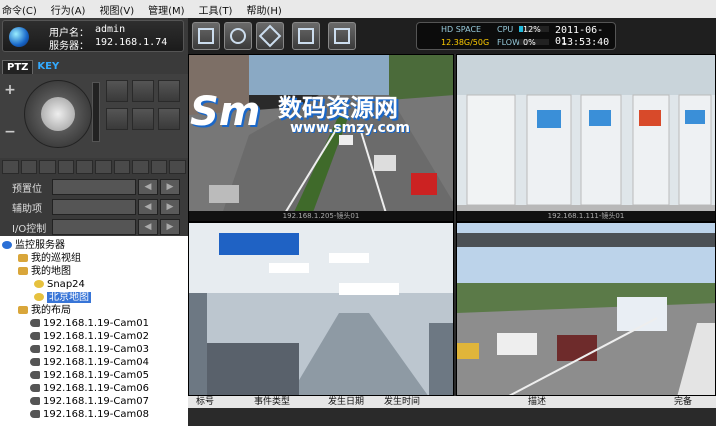 The height and width of the screenshot is (426, 716). What do you see at coordinates (205, 402) in the screenshot?
I see `column-header-id: 标号` at bounding box center [205, 402].